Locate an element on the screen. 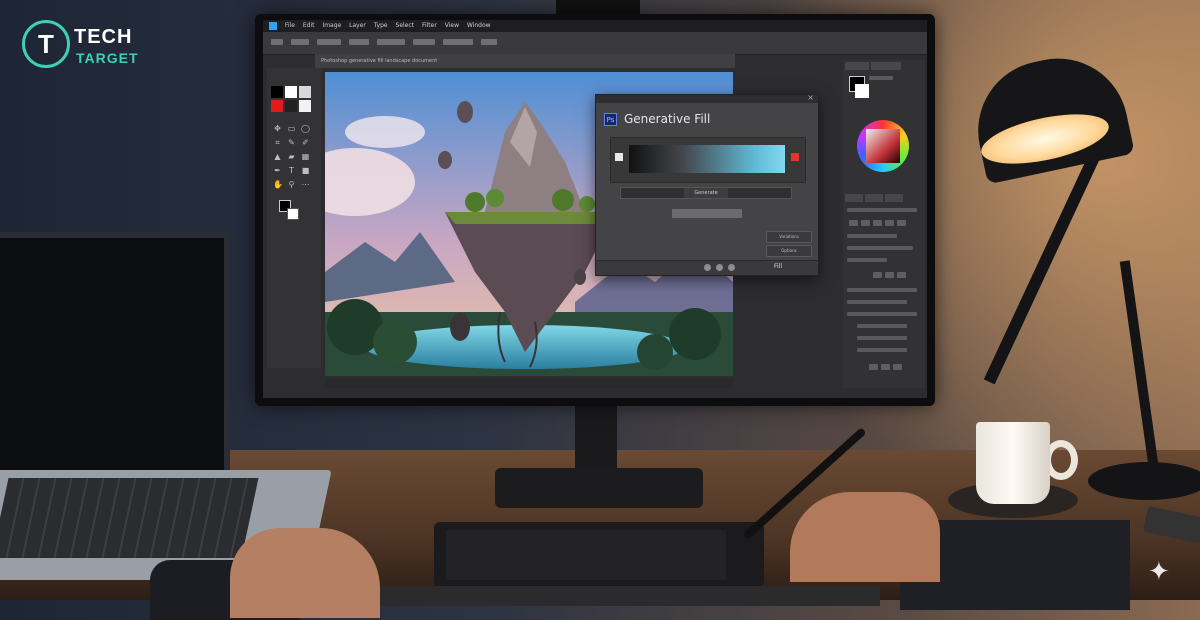  swatch-light is located at coordinates (305, 106).